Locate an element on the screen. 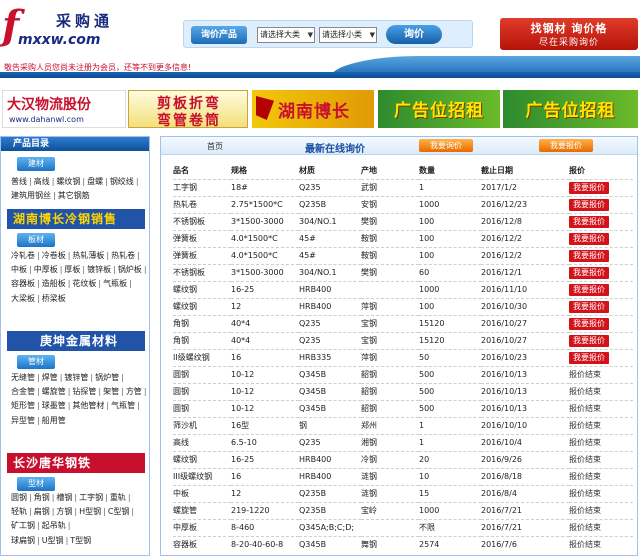 Image resolution: width=640 pixels, height=556 pixels. category-link: 锅炉板 is located at coordinates (130, 269).